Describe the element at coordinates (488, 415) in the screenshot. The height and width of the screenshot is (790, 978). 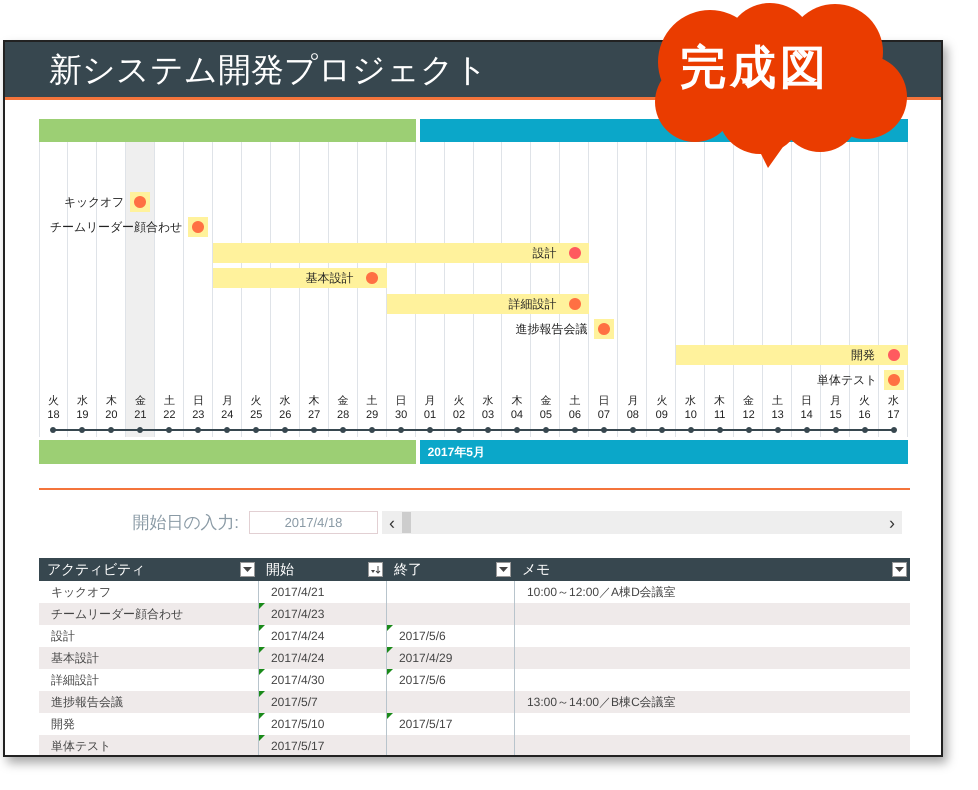
I see `day-label: 03` at that location.